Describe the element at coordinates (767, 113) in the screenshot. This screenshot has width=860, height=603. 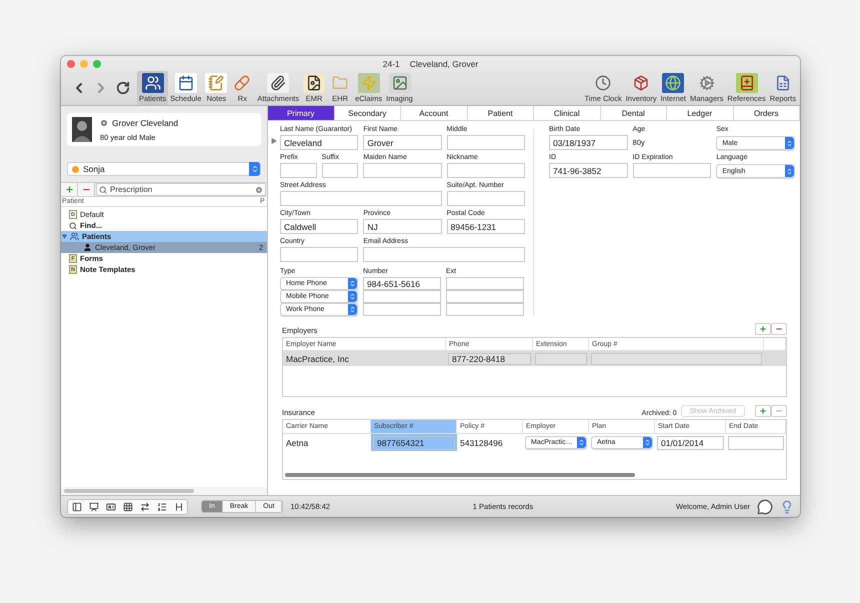
I see `tab: Orders` at that location.